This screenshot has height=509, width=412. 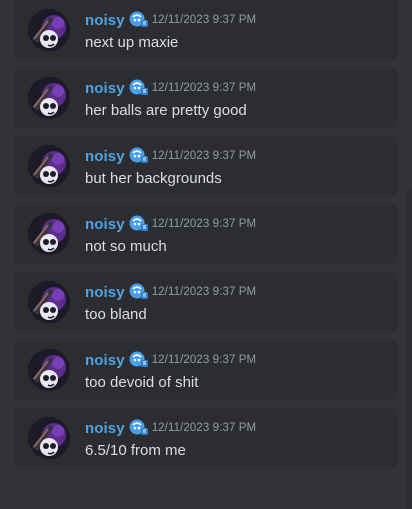 What do you see at coordinates (142, 382) in the screenshot?
I see `message-content: too devoid of shit` at bounding box center [142, 382].